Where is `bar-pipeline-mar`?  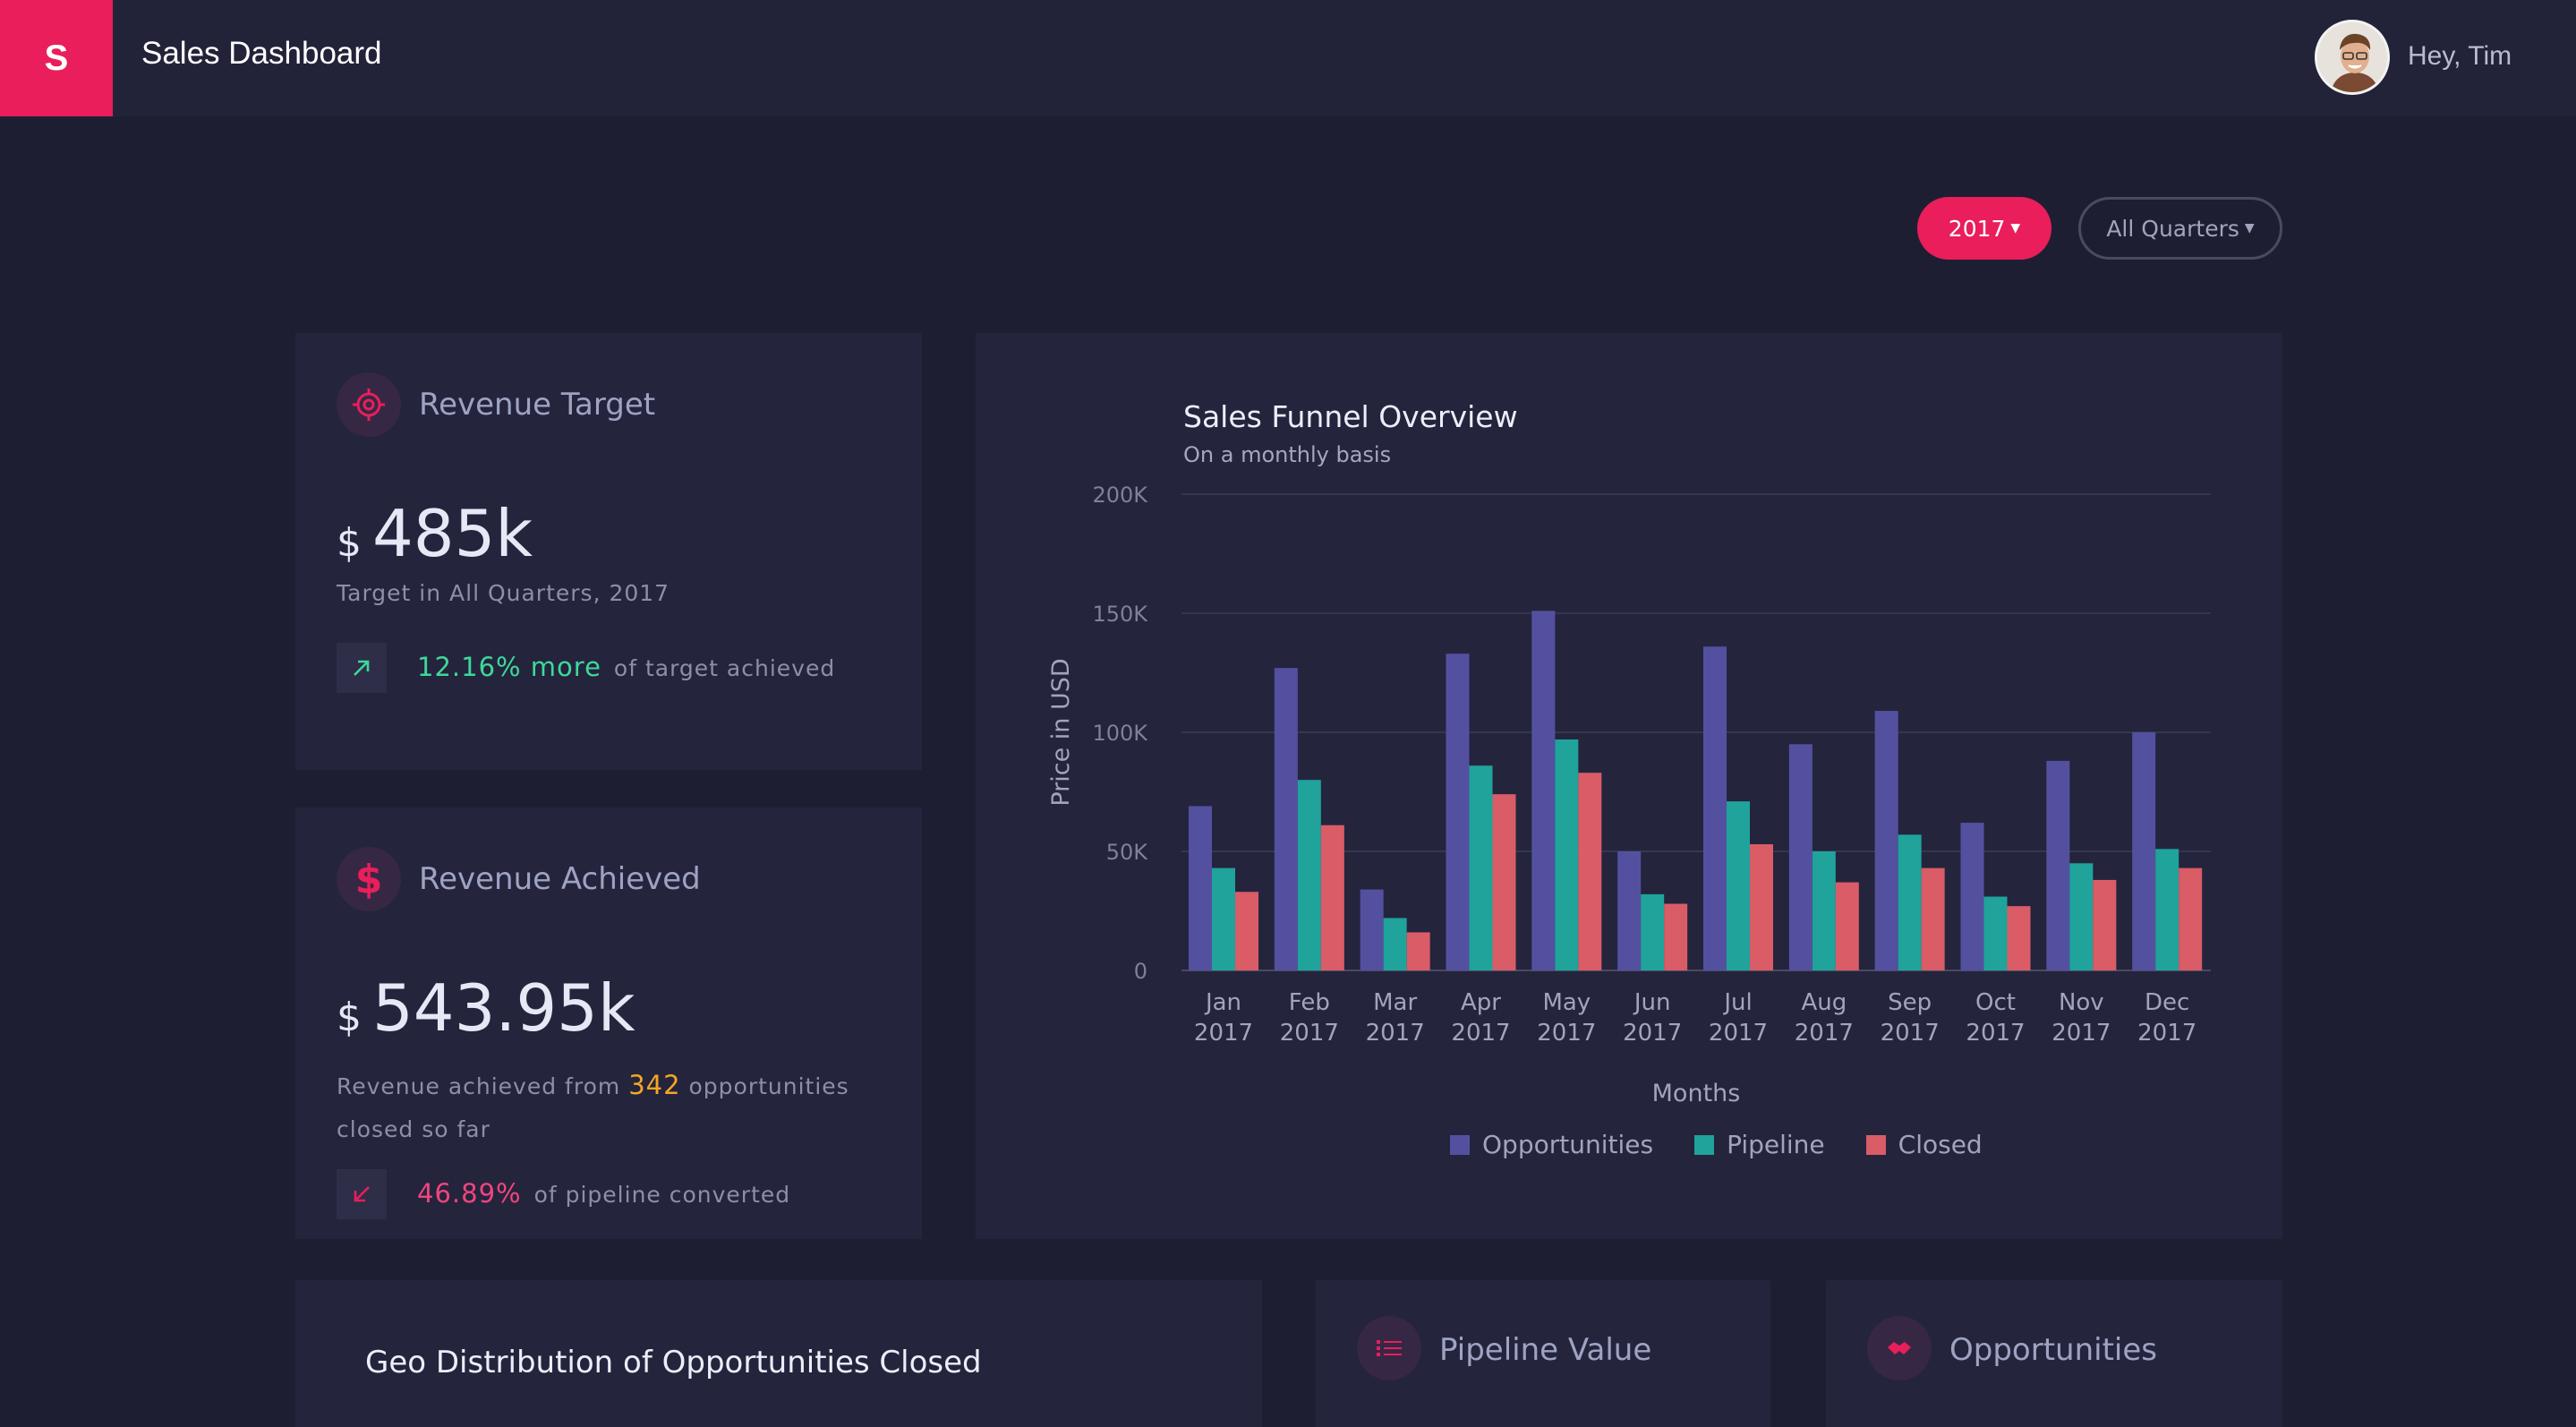
bar-pipeline-mar is located at coordinates (1395, 944).